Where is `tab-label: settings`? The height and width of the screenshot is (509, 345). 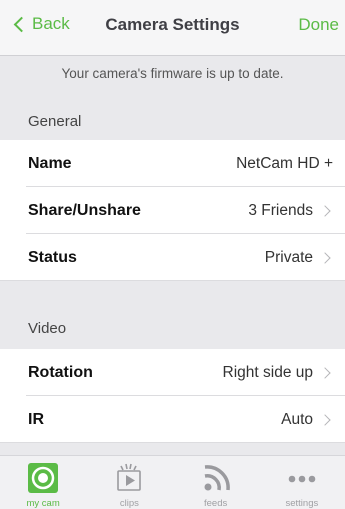 tab-label: settings is located at coordinates (302, 503).